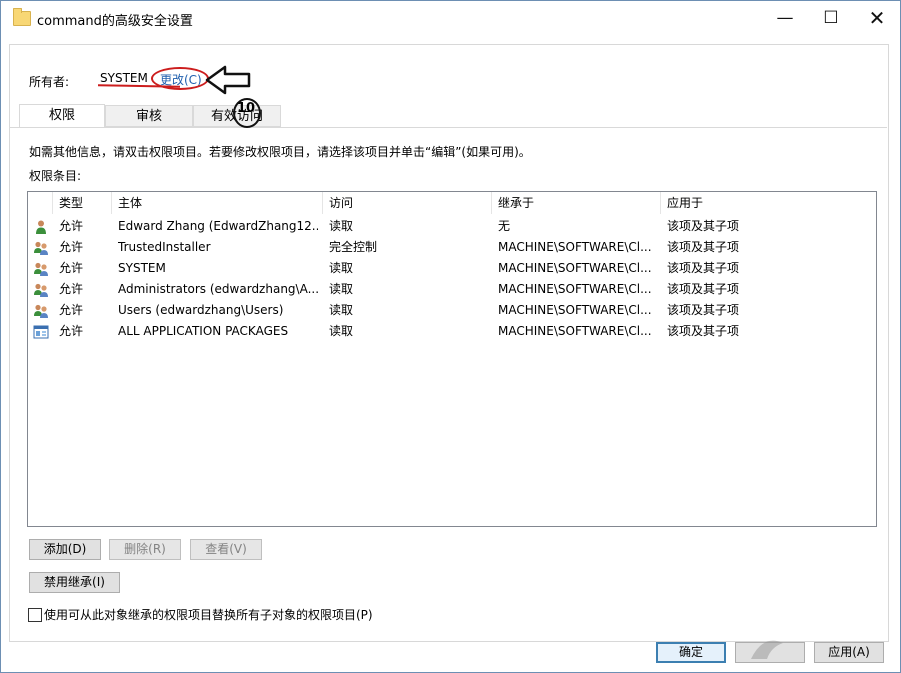 This screenshot has height=673, width=901. I want to click on annotation-number: 10, so click(246, 108).